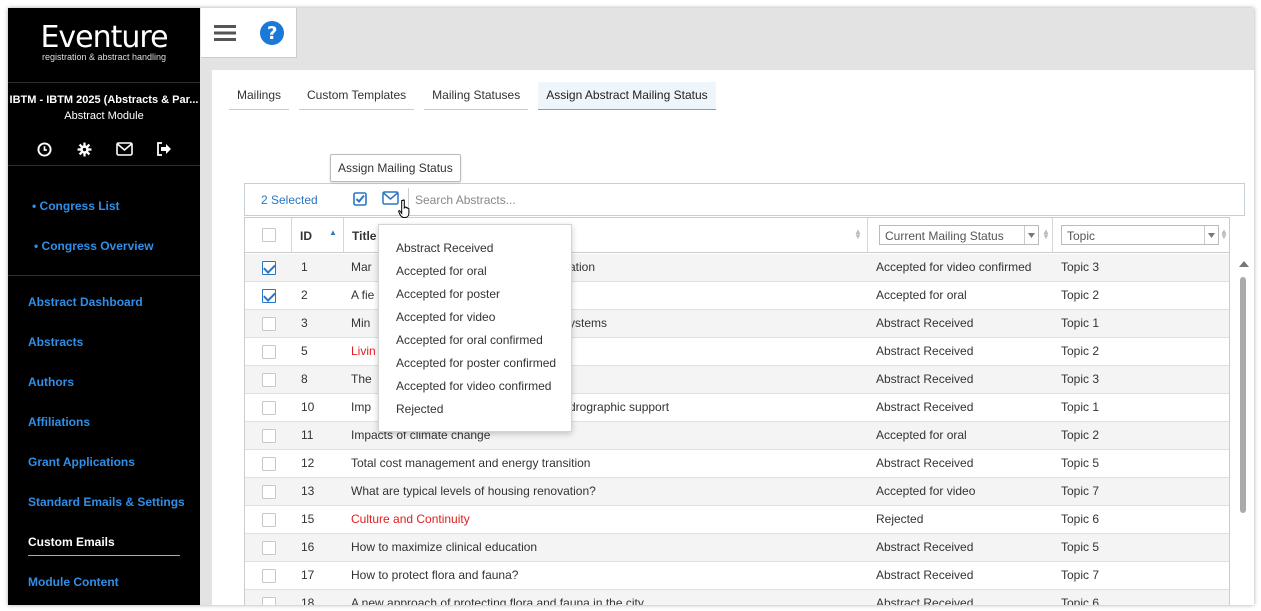  I want to click on dropdown-item-accepted-oral-confirmed: Accepted for oral confirmed, so click(475, 340).